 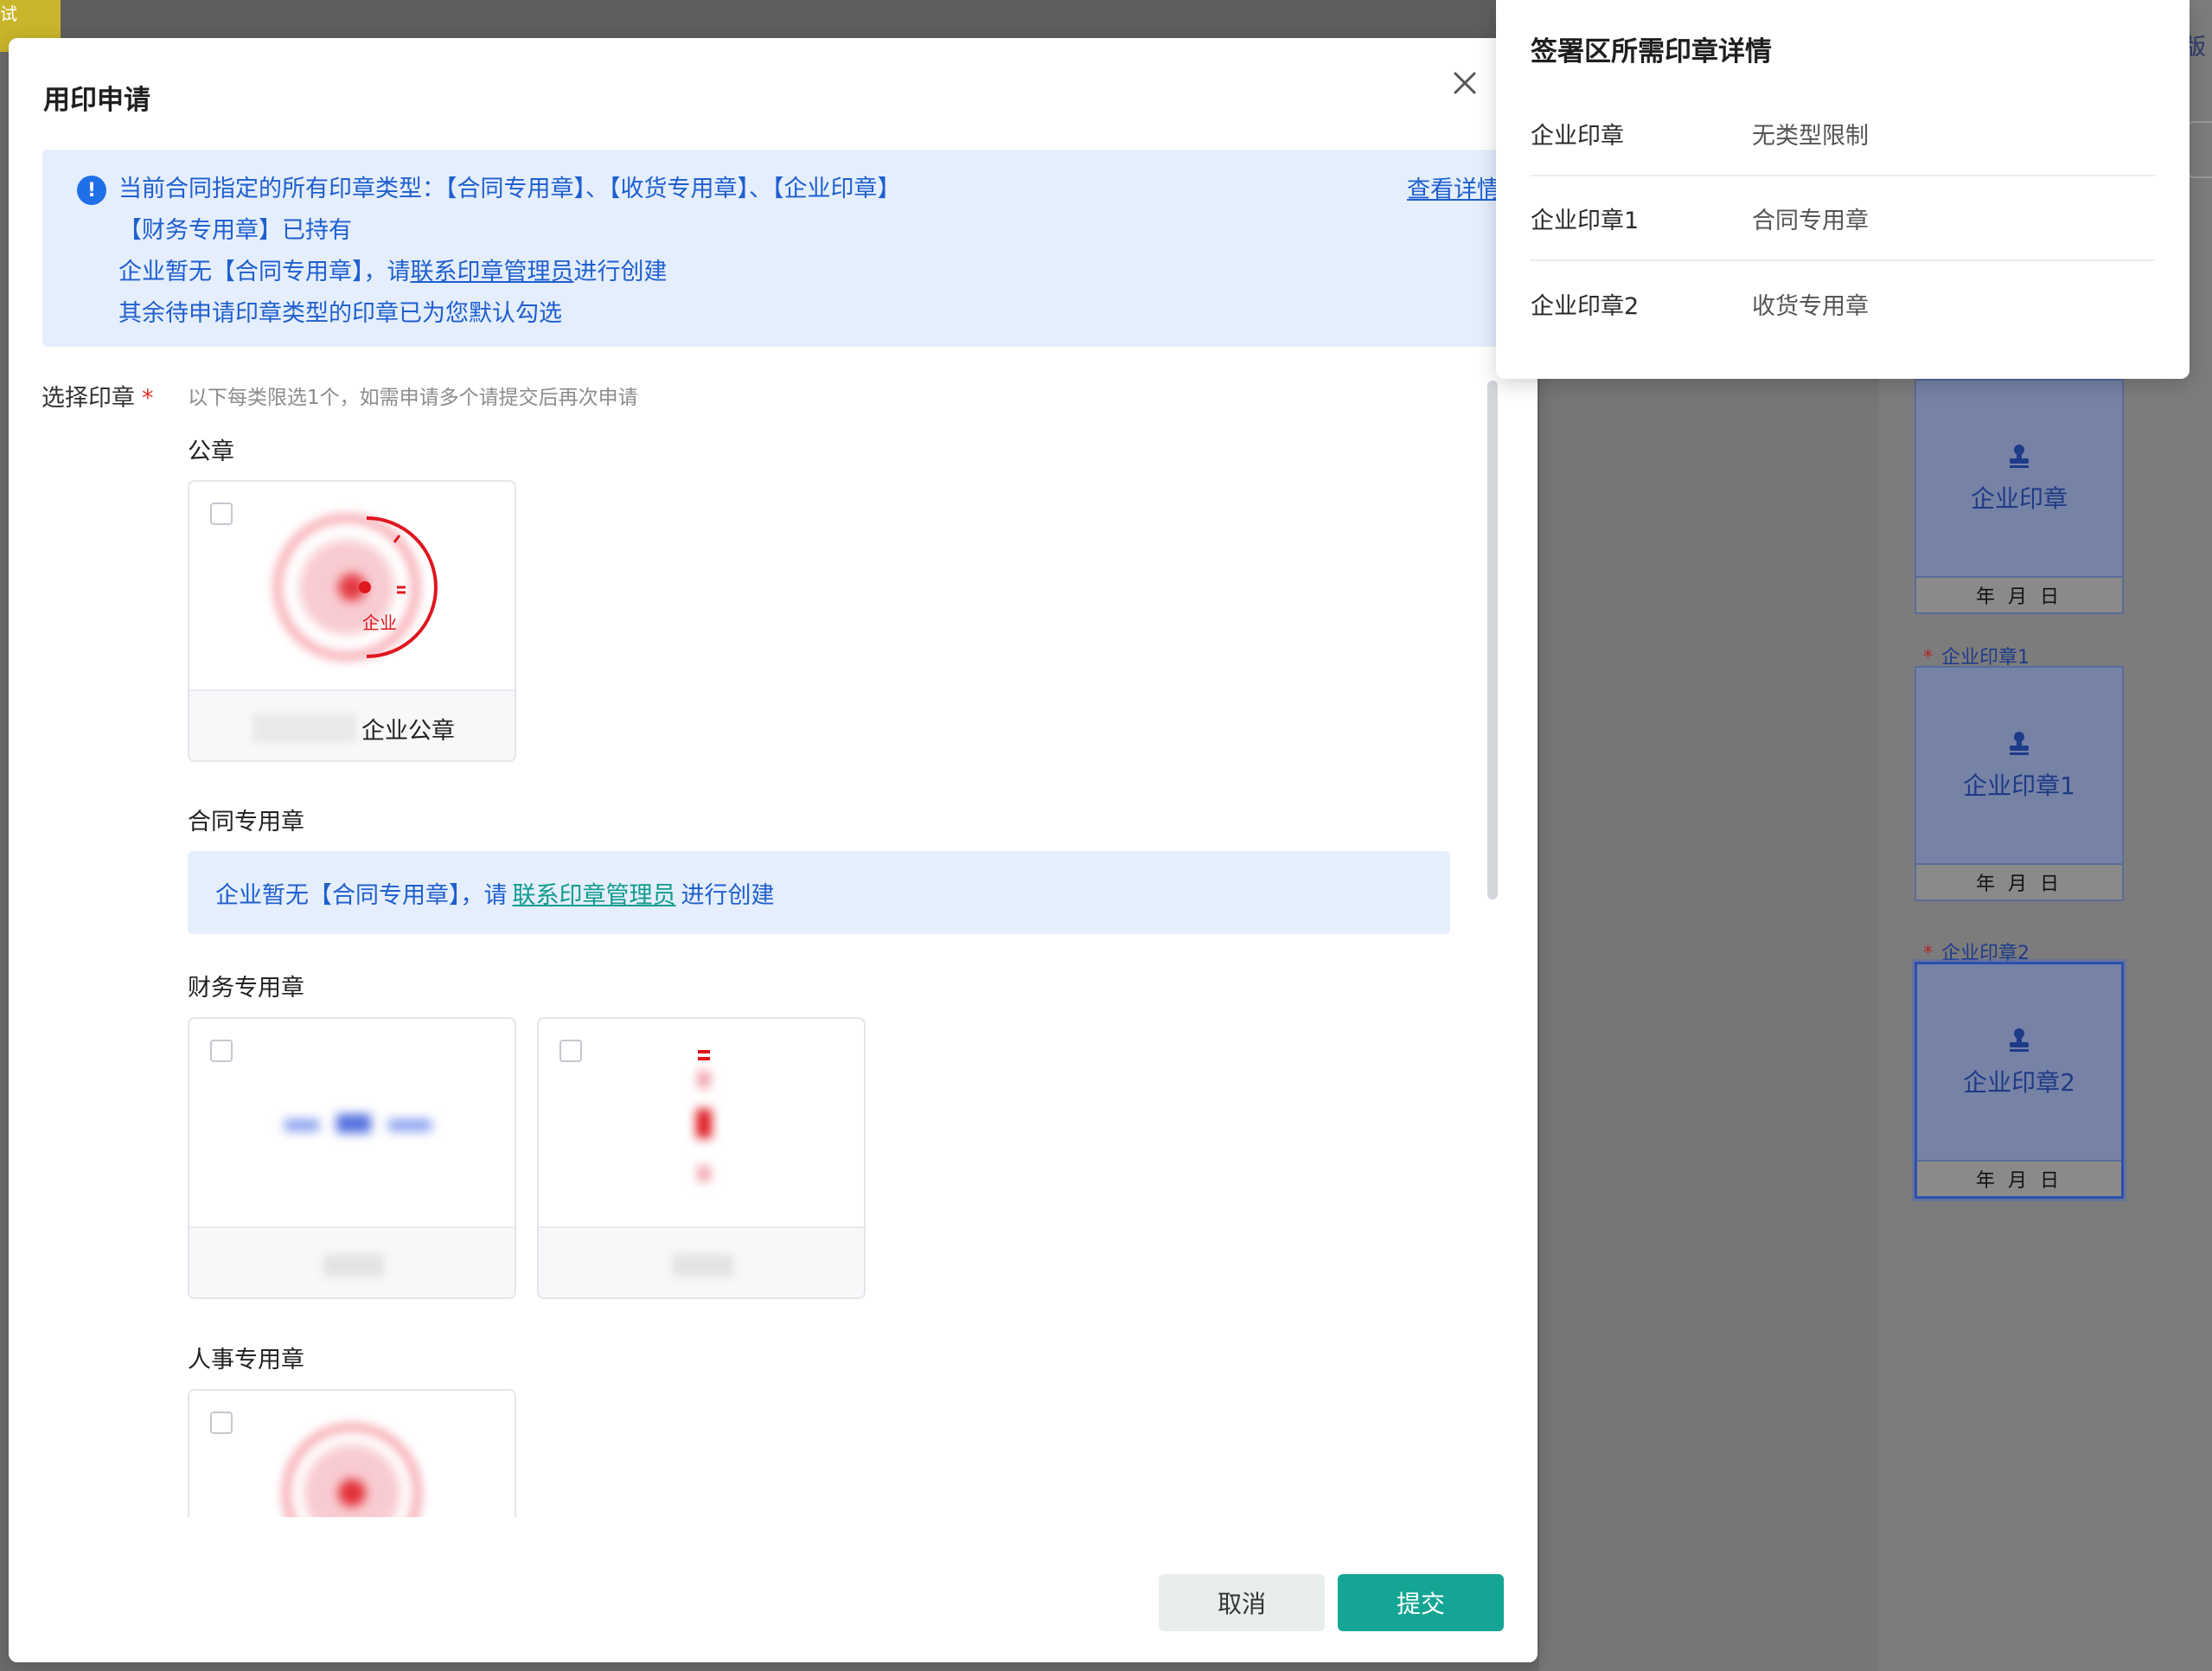 What do you see at coordinates (509, 189) in the screenshot?
I see `notice-line-1: 当前合同指定的所有印章类型：【合同专用章】、【收货专用章】、【企业印章】` at bounding box center [509, 189].